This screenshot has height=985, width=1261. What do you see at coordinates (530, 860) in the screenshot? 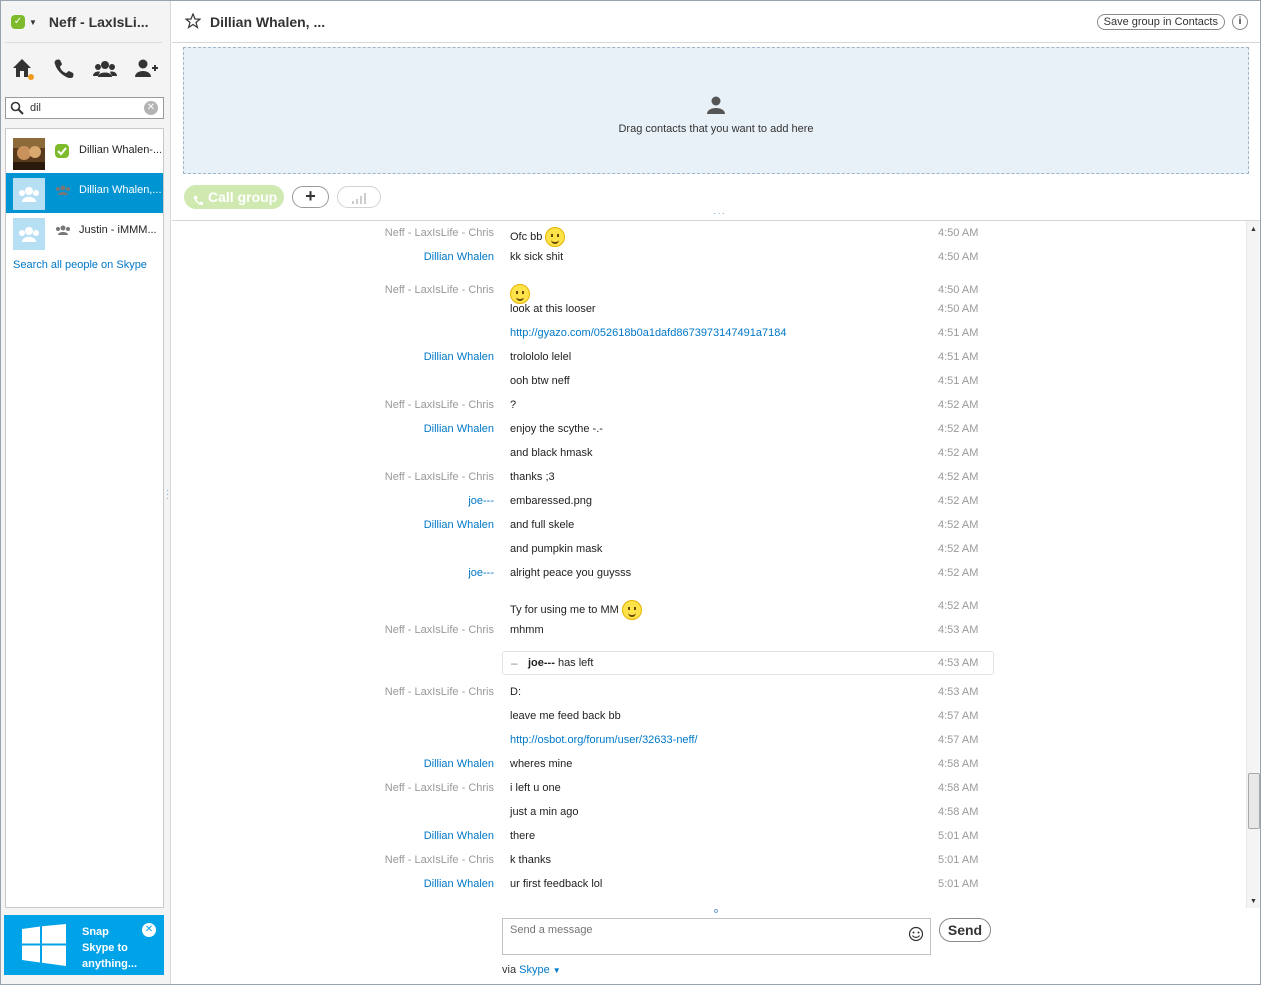
I see `message-text: k thanks` at bounding box center [530, 860].